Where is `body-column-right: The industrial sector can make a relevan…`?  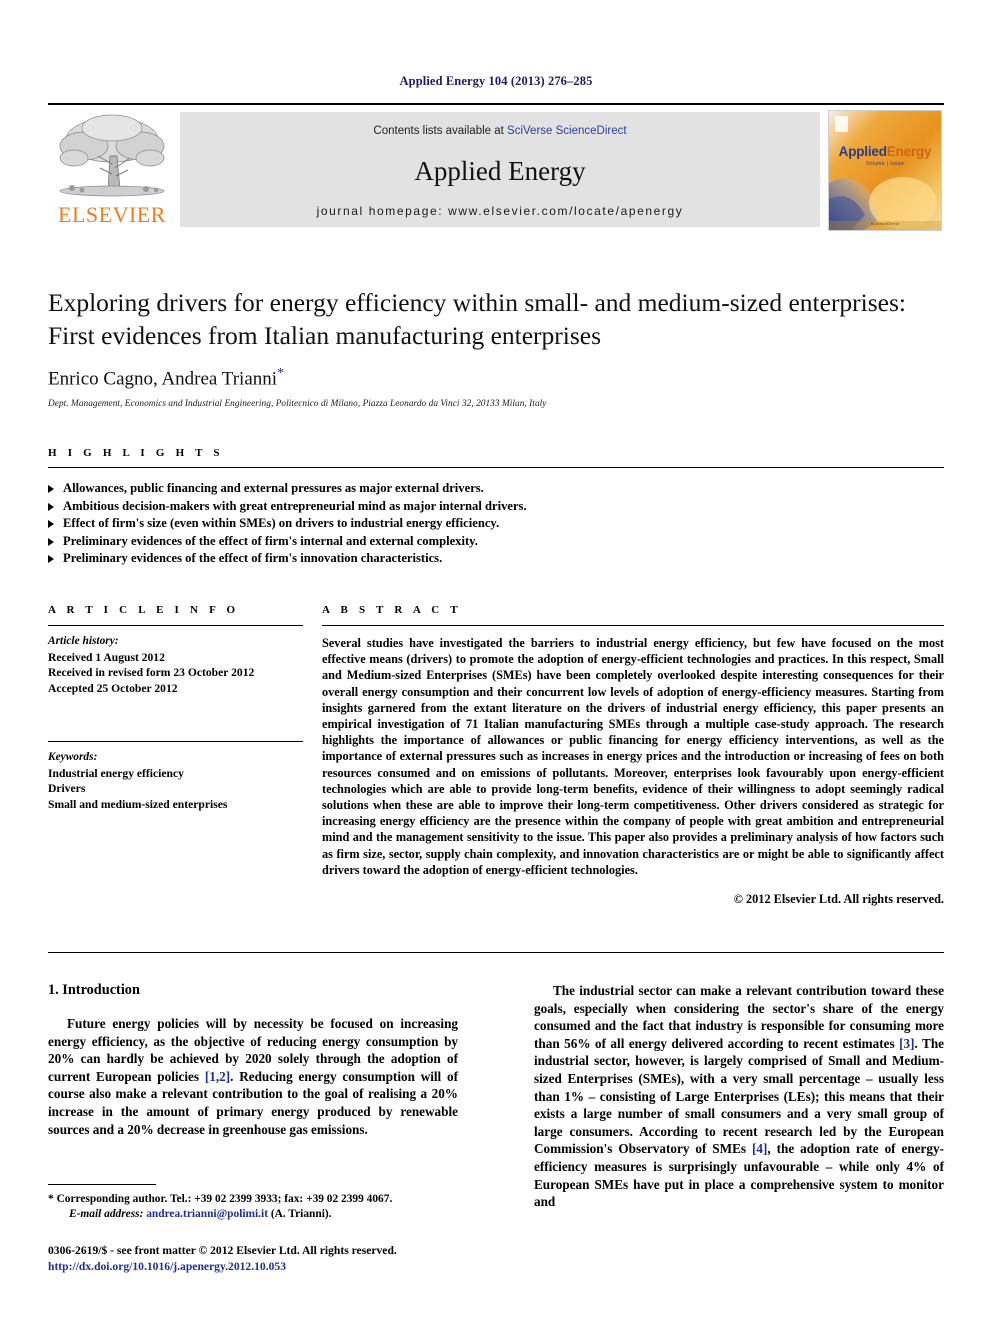 body-column-right: The industrial sector can make a relevan… is located at coordinates (739, 1096).